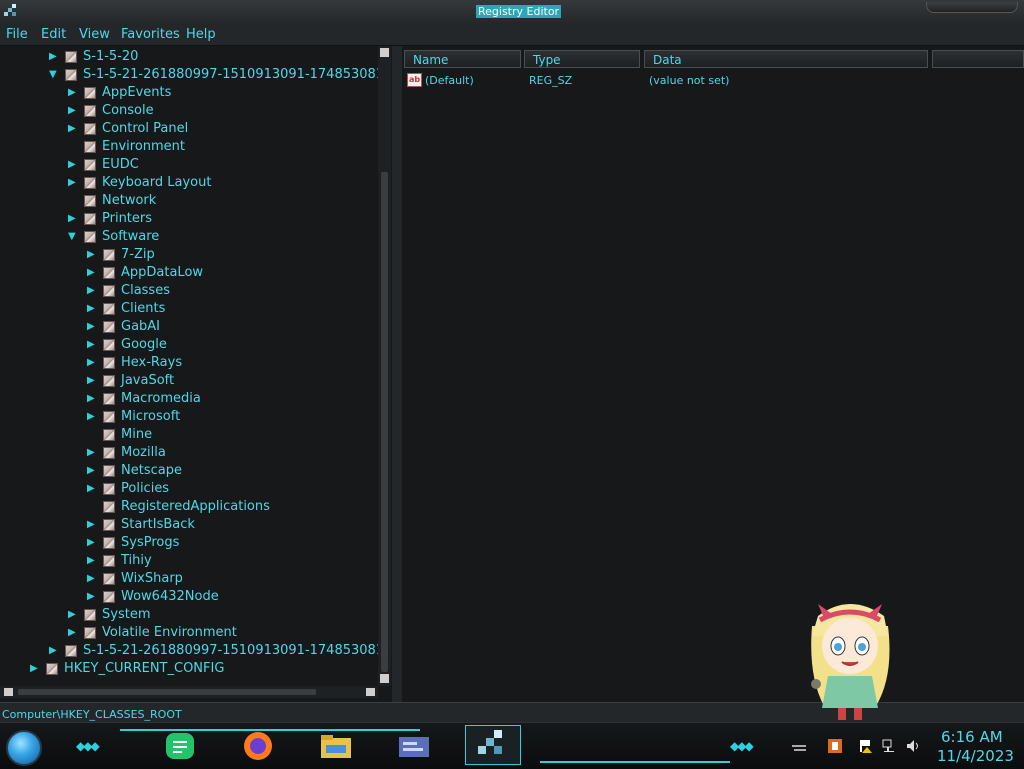 This screenshot has height=769, width=1024. What do you see at coordinates (189, 507) in the screenshot?
I see `tree-item: RegisteredApplications` at bounding box center [189, 507].